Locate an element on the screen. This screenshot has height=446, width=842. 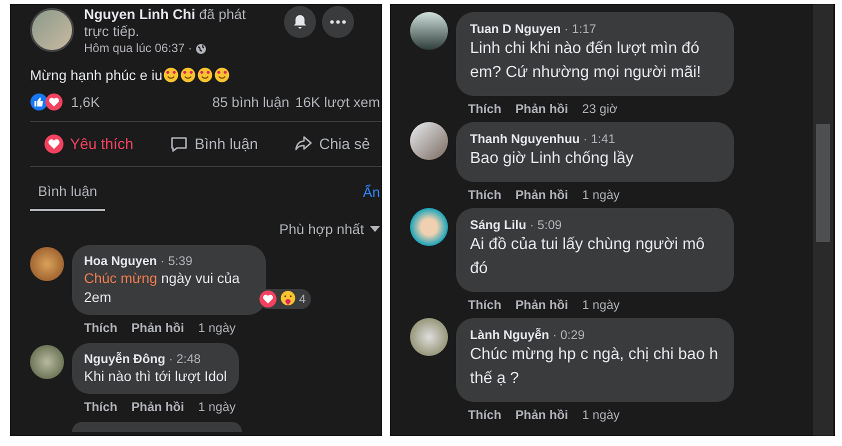
comment-text: Chúc mừng ngày vui của 2em is located at coordinates (162, 288).